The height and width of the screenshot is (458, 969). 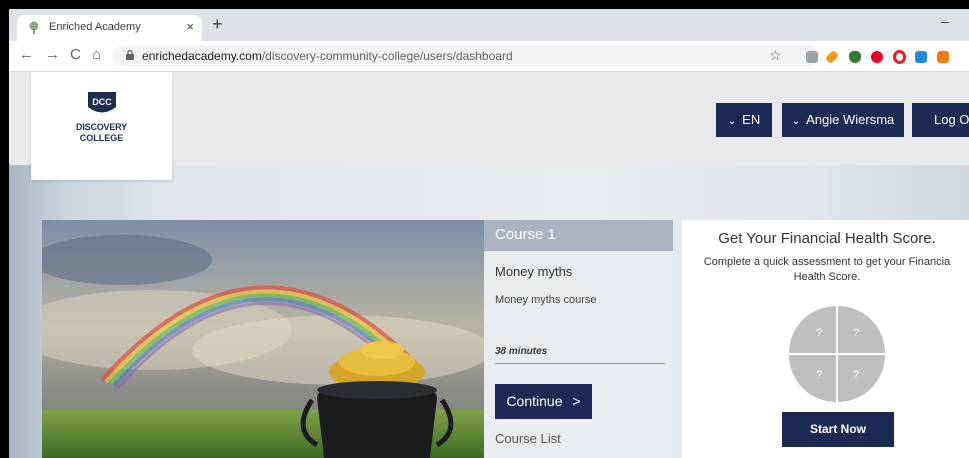 What do you see at coordinates (525, 234) in the screenshot?
I see `course-number: Course 1` at bounding box center [525, 234].